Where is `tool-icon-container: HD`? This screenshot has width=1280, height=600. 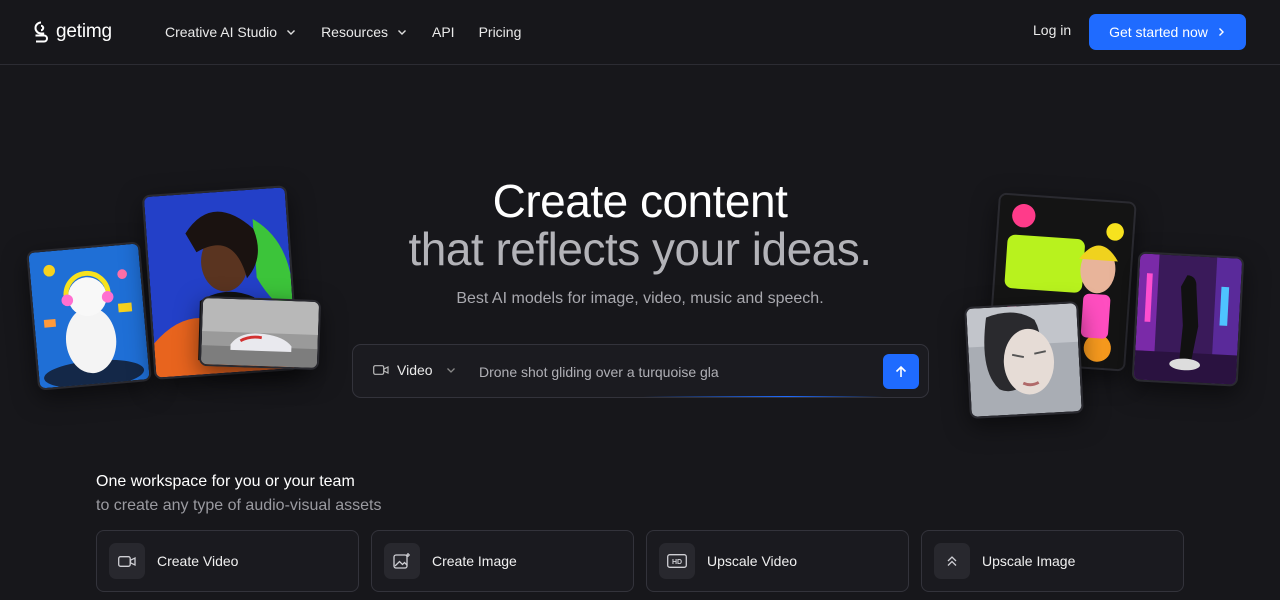
tool-icon-container: HD is located at coordinates (677, 561).